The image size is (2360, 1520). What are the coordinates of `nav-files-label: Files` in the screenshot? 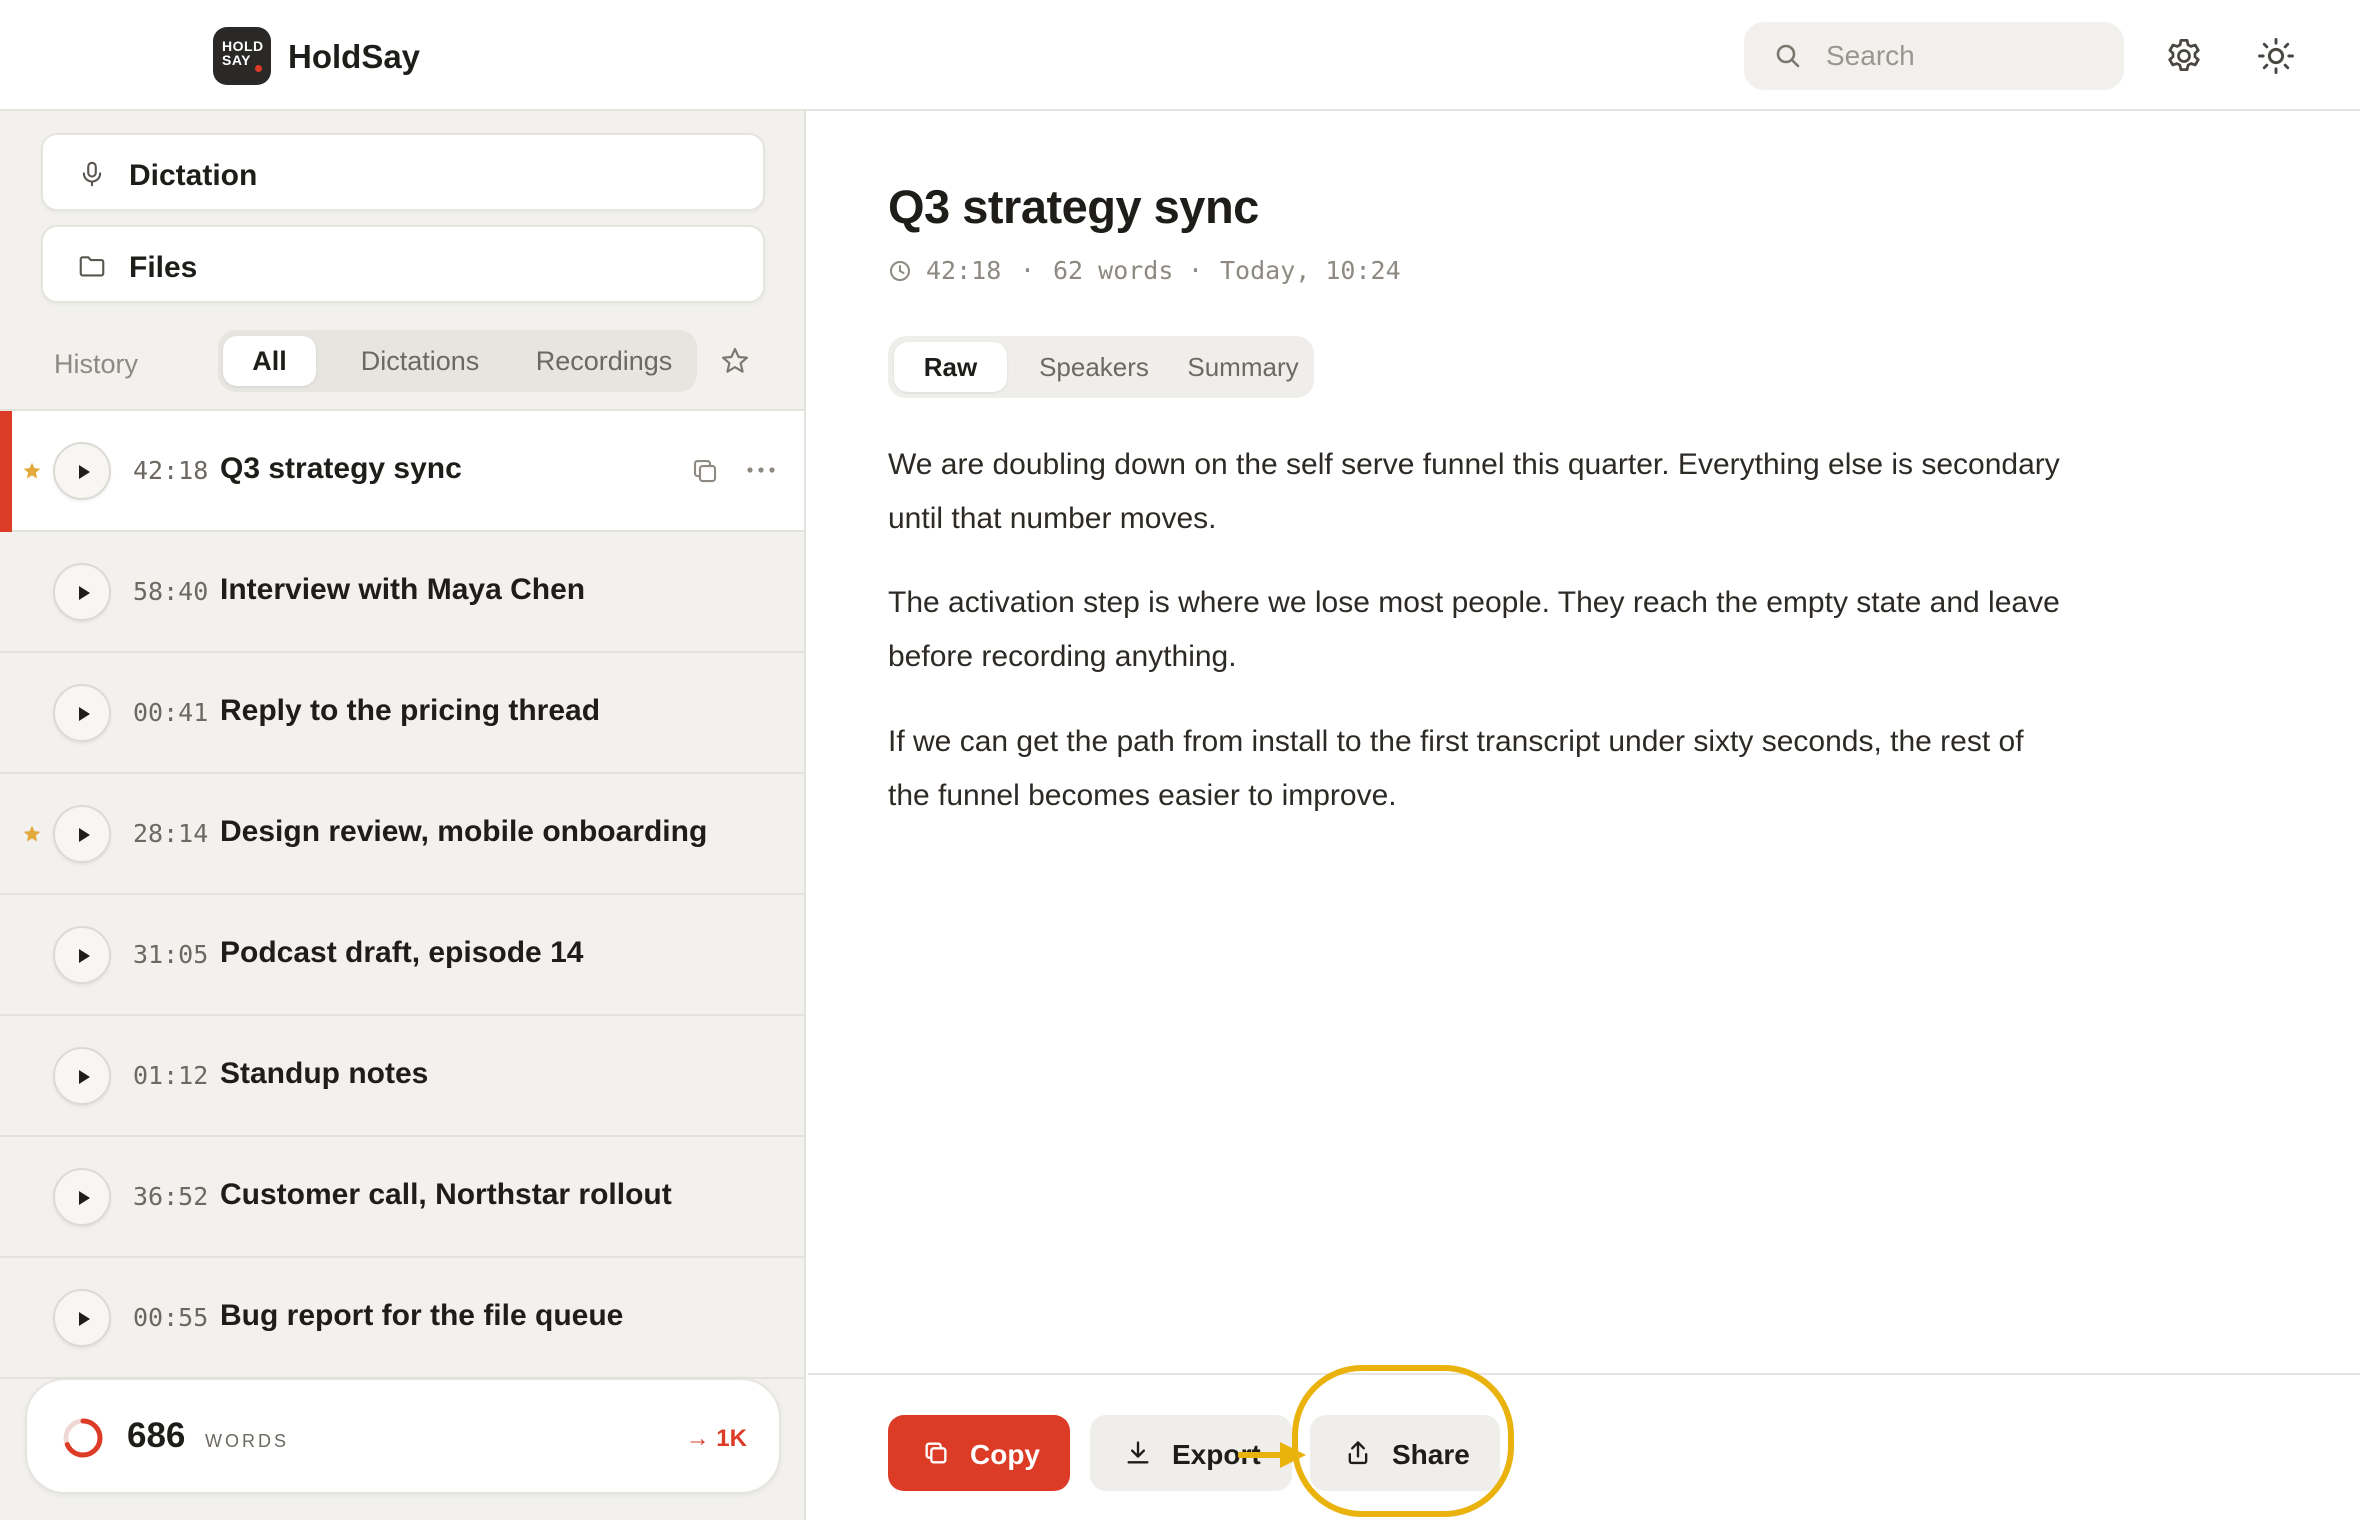 It's located at (163, 267).